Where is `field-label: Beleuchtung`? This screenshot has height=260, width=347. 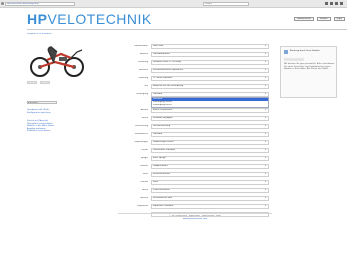
field-label: Beleuchtung is located at coordinates (141, 126).